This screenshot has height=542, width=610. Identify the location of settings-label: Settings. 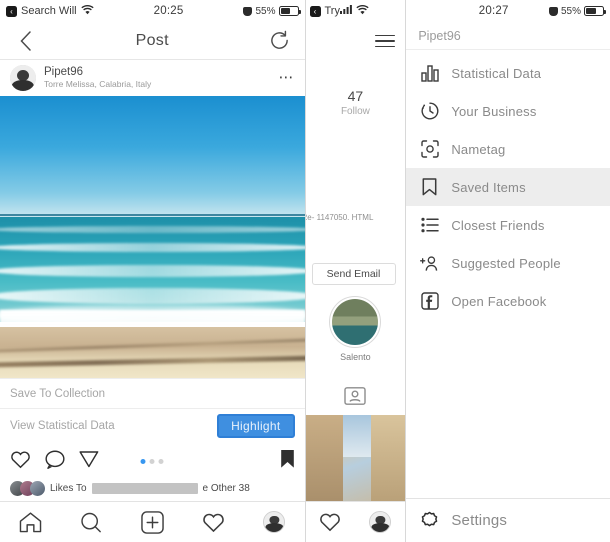
(479, 520).